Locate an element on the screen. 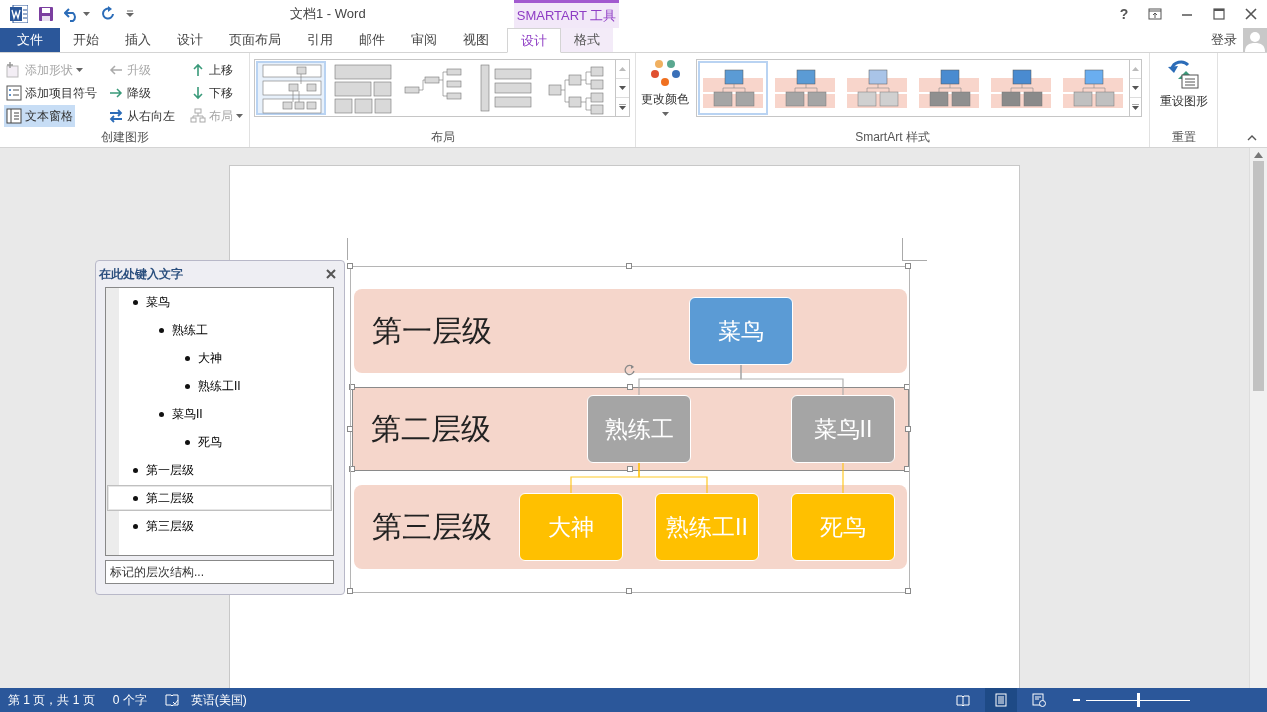 Image resolution: width=1267 pixels, height=712 pixels. reset-graphic-button: 重设图形 is located at coordinates (1183, 84).